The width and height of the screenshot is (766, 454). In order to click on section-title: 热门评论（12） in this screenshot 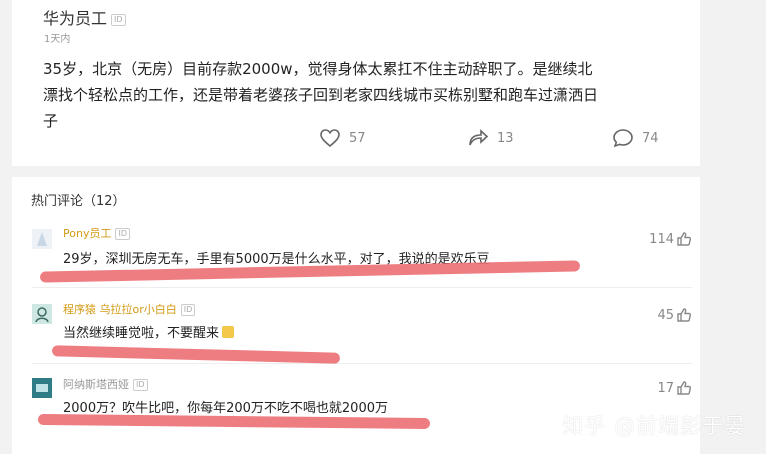, I will do `click(78, 201)`.